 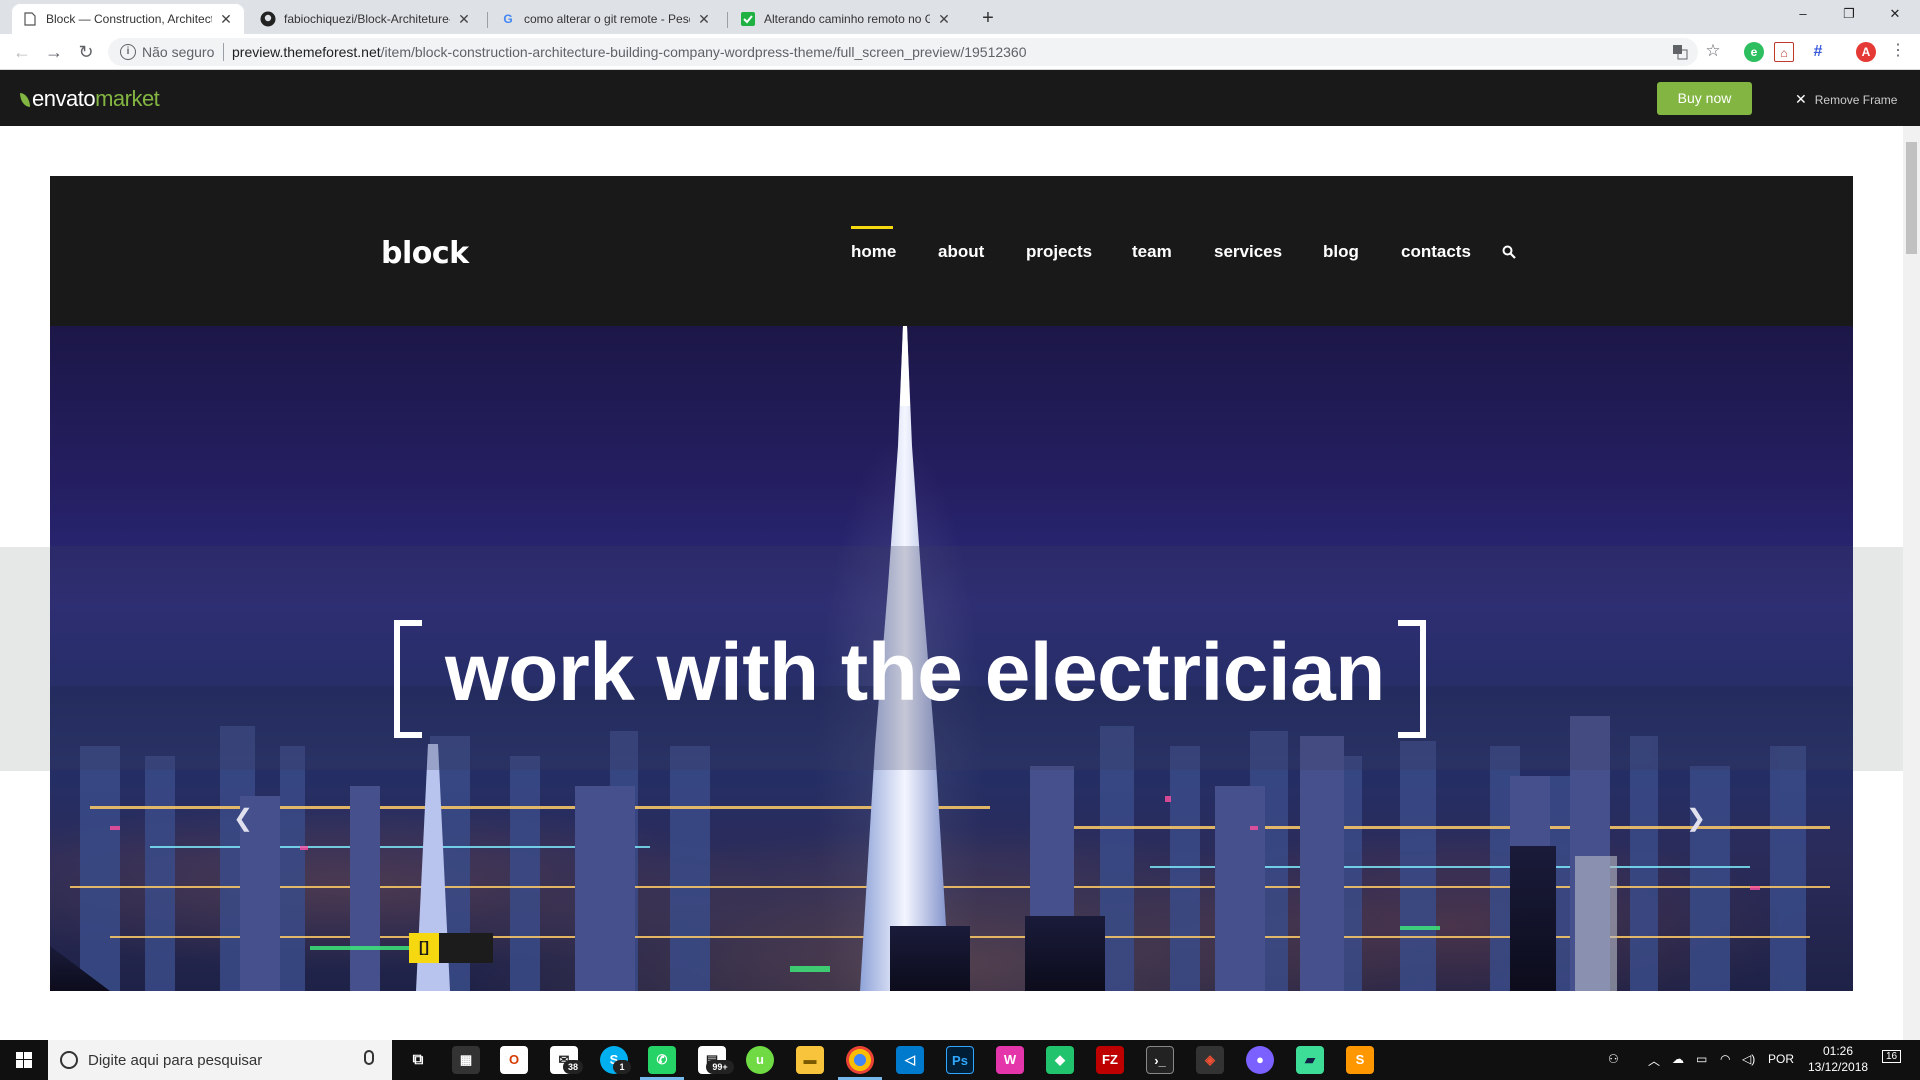 I want to click on scrollbar-thumb, so click(x=1911, y=198).